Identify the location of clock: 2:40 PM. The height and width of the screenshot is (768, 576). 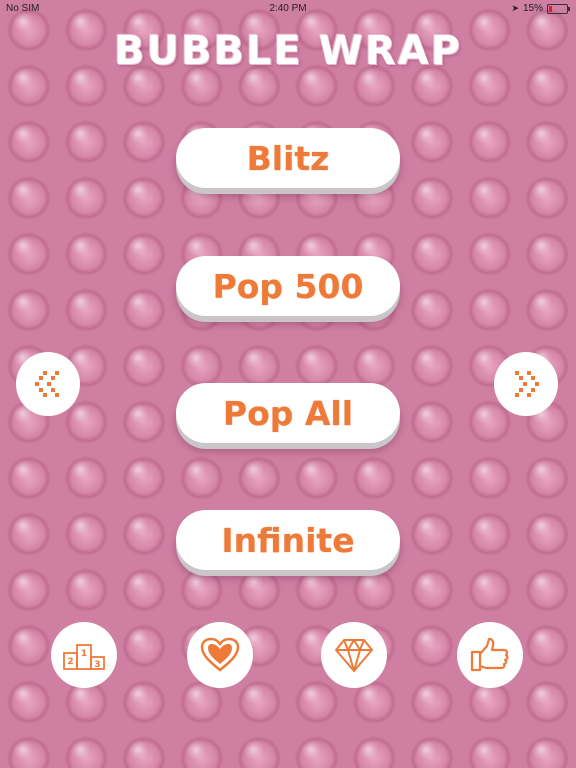
(288, 8).